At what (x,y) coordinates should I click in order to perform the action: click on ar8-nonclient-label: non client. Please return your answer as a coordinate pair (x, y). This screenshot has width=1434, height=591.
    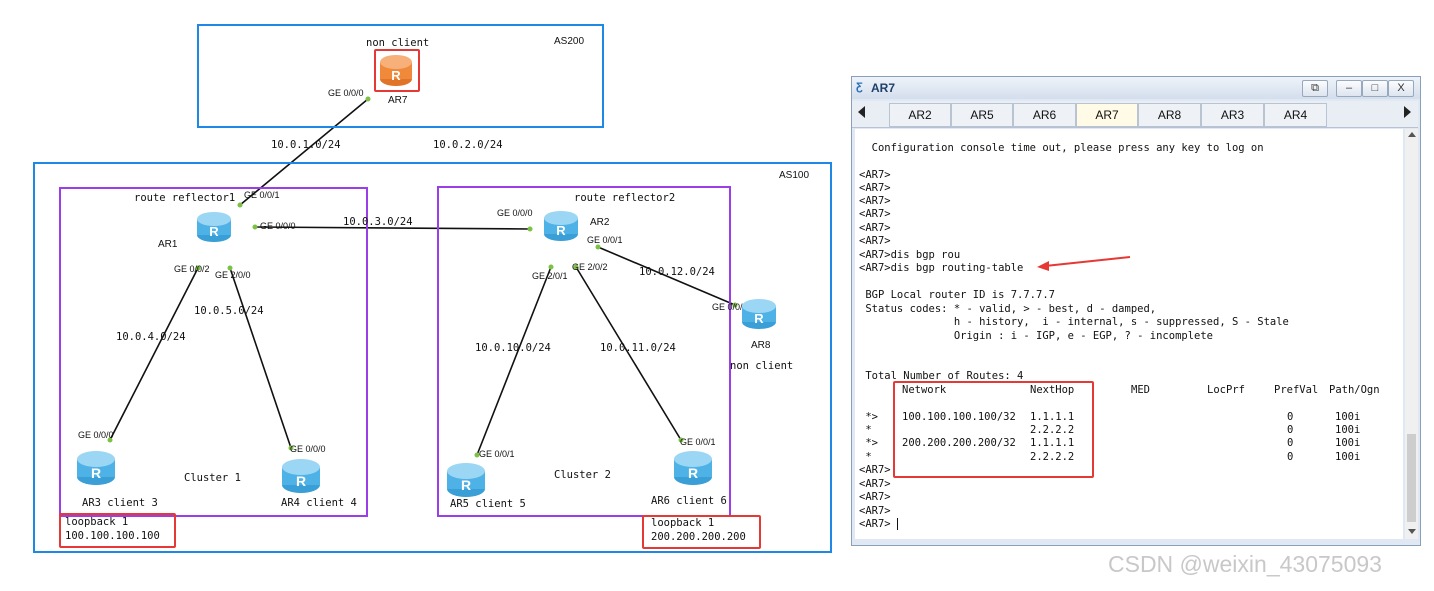
    Looking at the image, I should click on (762, 366).